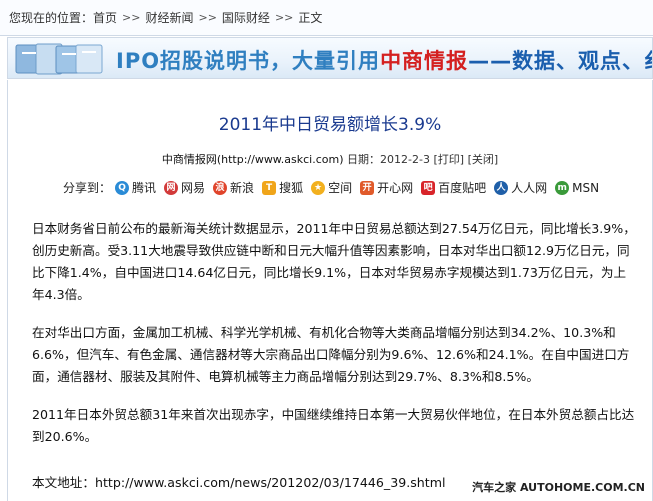 This screenshot has width=653, height=501. I want to click on renren-icon: 人, so click(501, 187).